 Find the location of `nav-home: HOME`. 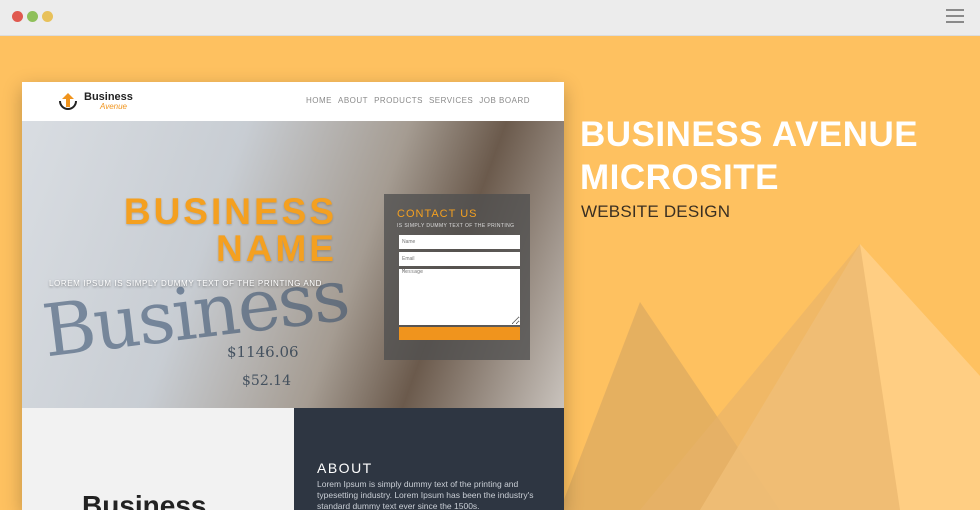

nav-home: HOME is located at coordinates (319, 100).